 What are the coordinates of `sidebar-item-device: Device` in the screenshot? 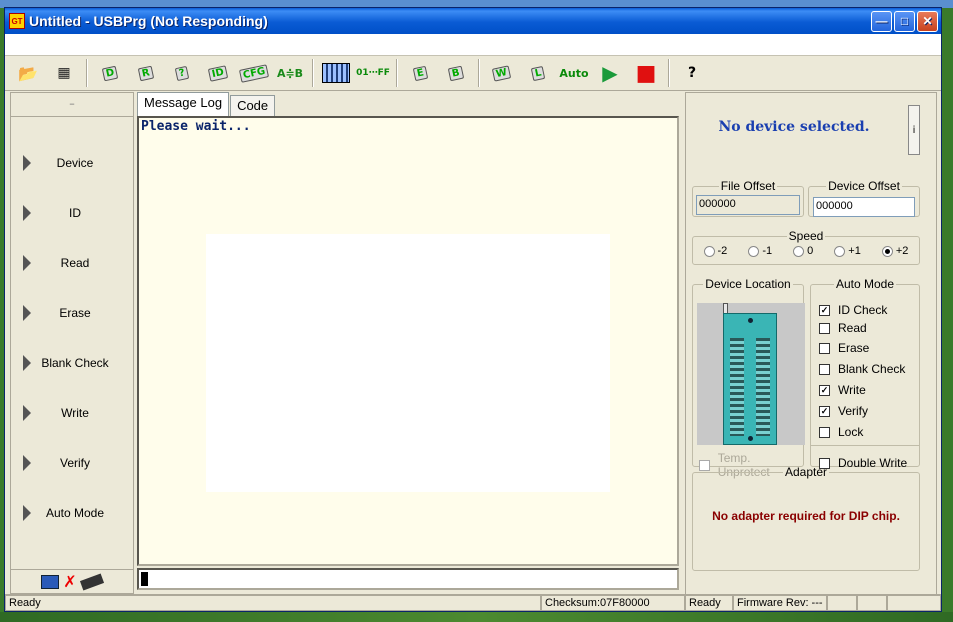 It's located at (72, 163).